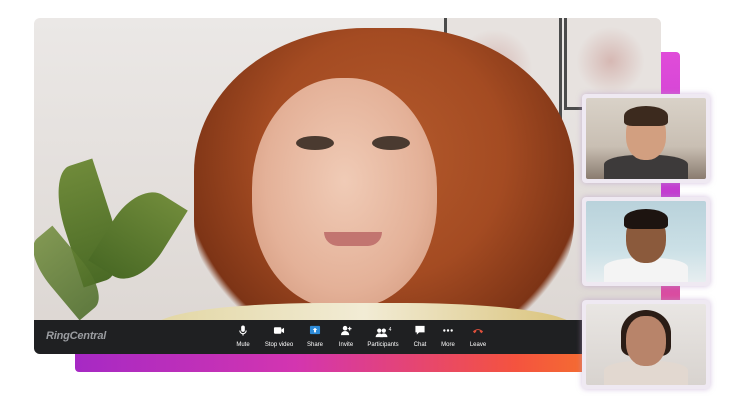 This screenshot has height=400, width=750. I want to click on leave-button: Leave, so click(478, 338).